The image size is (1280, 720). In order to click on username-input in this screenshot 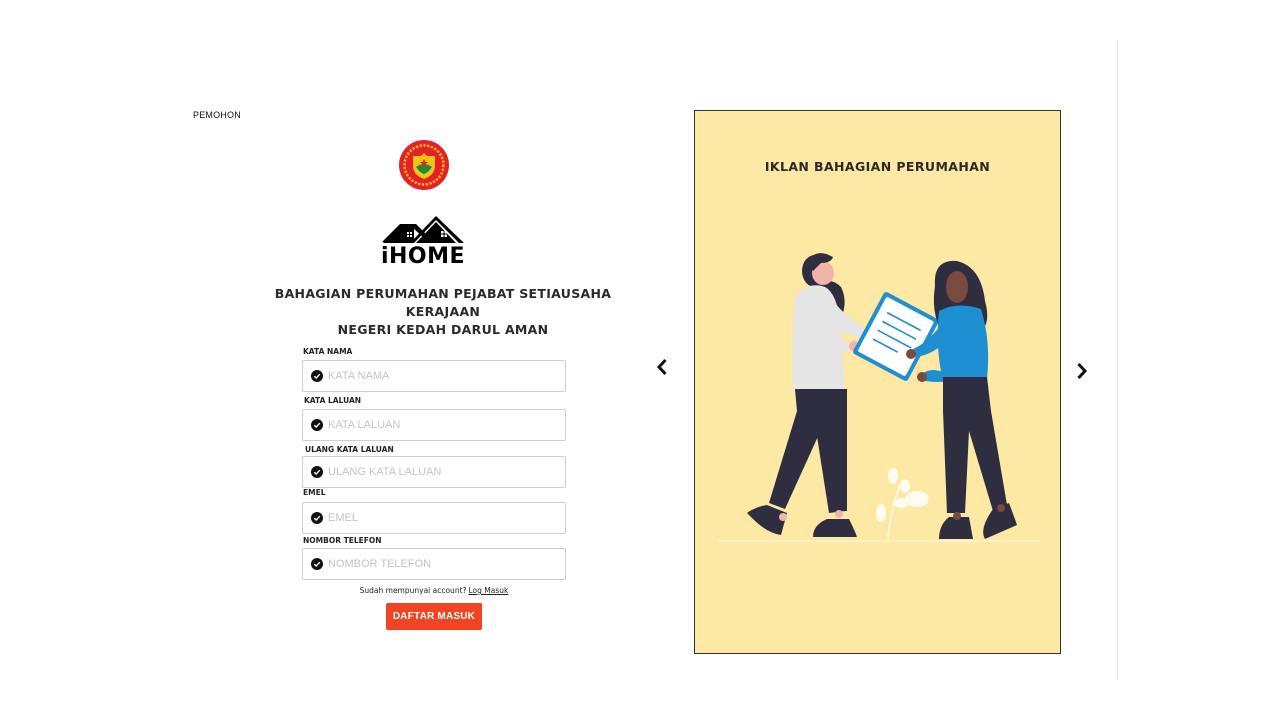, I will do `click(438, 376)`.